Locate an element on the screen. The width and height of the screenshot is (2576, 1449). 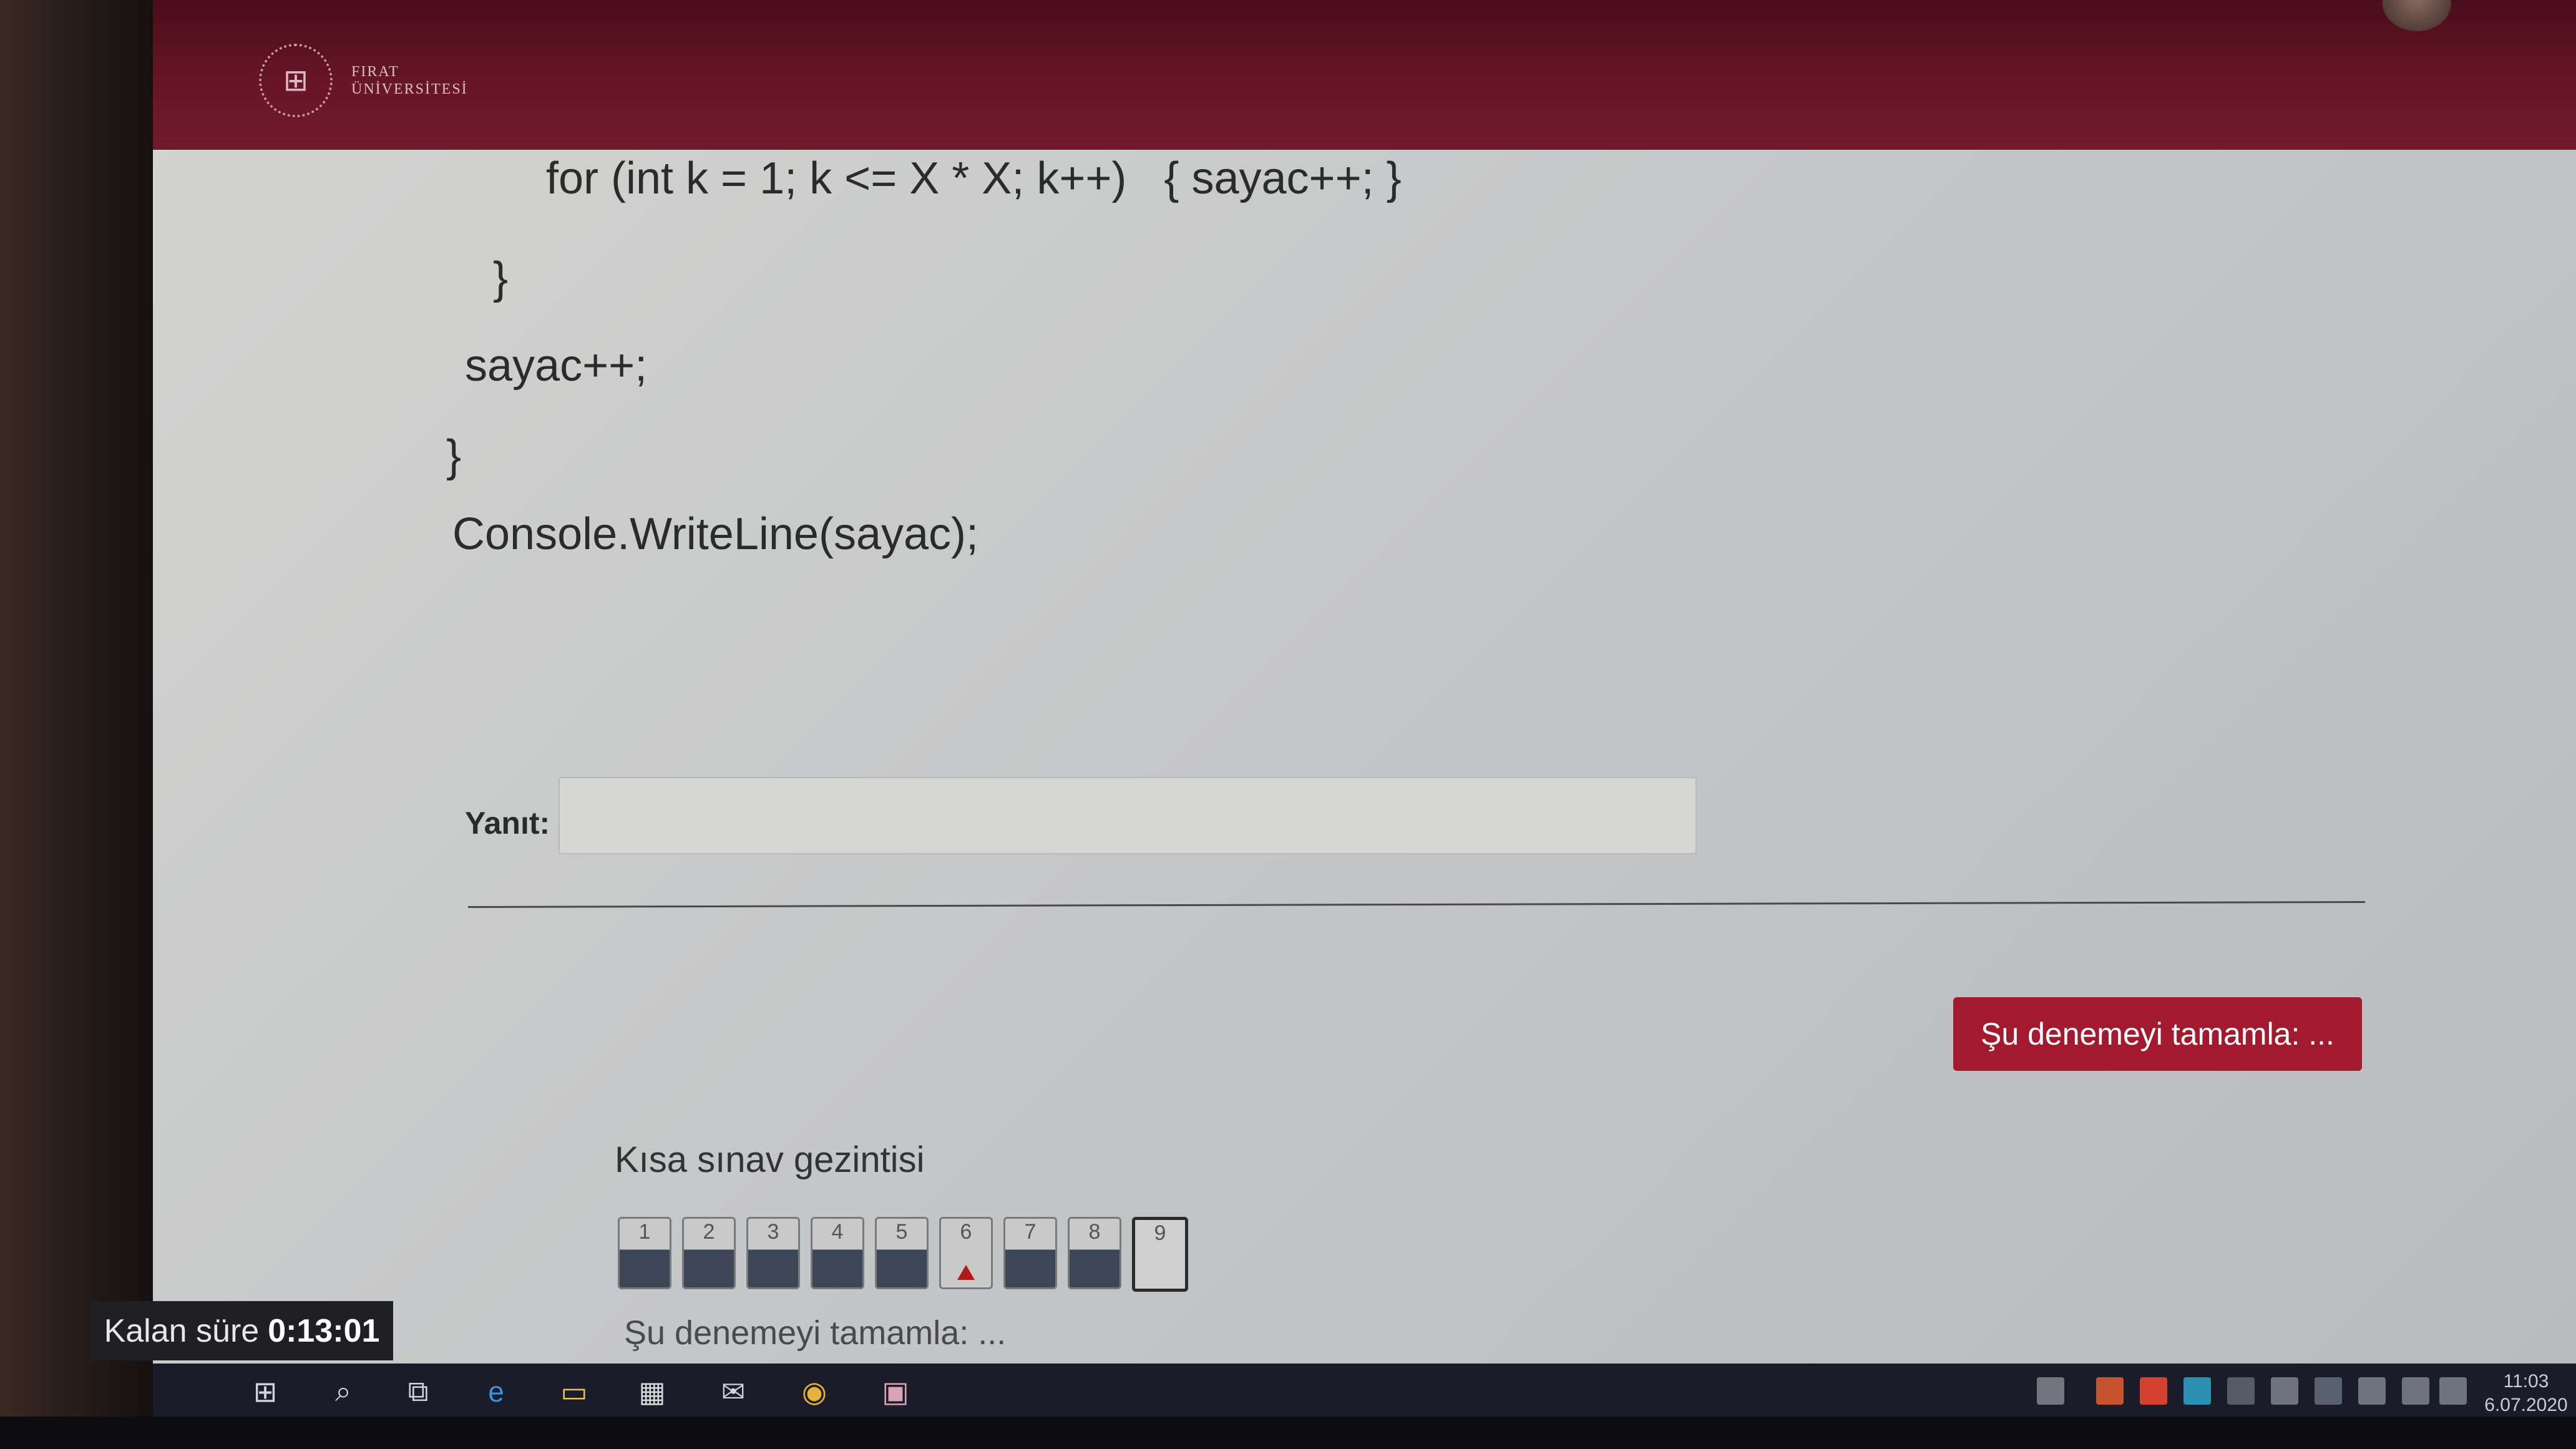
answer-label: Yanıt: is located at coordinates (507, 823).